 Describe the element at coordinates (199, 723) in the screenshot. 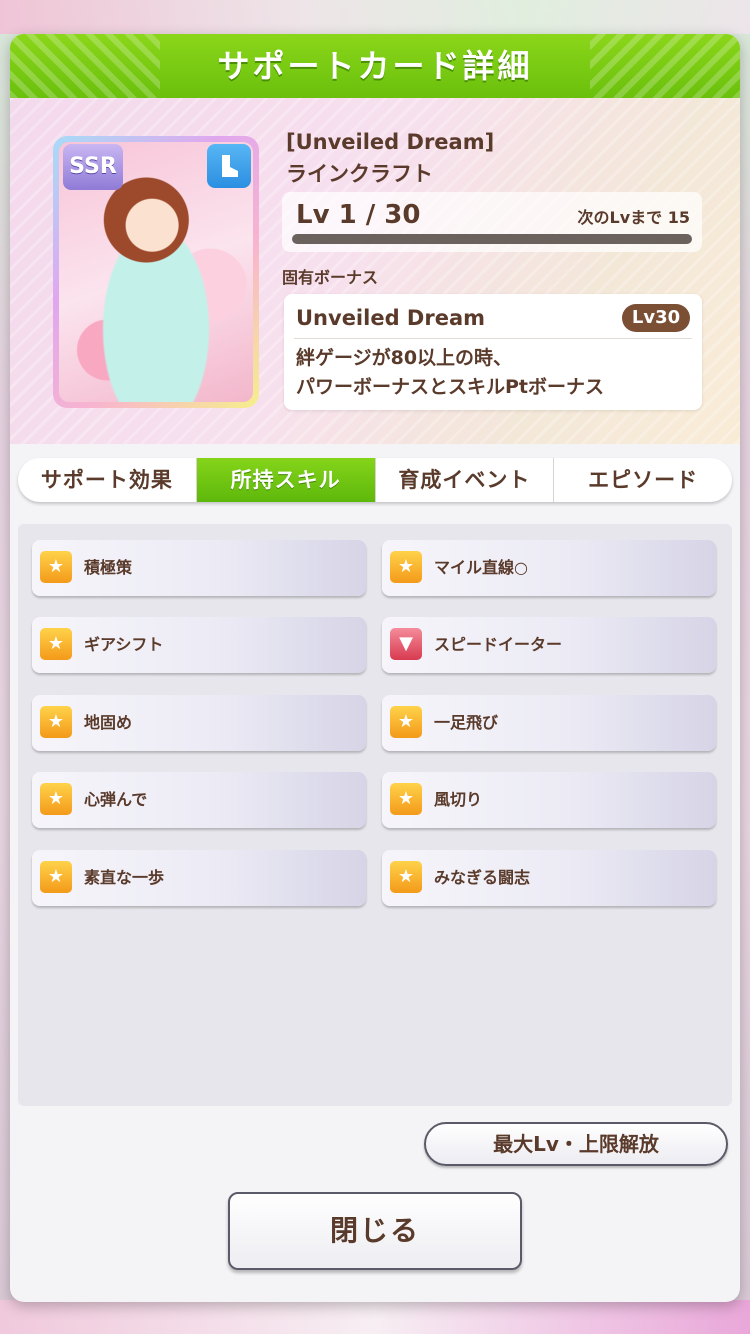

I see `skill-item: ★ 地固め` at that location.